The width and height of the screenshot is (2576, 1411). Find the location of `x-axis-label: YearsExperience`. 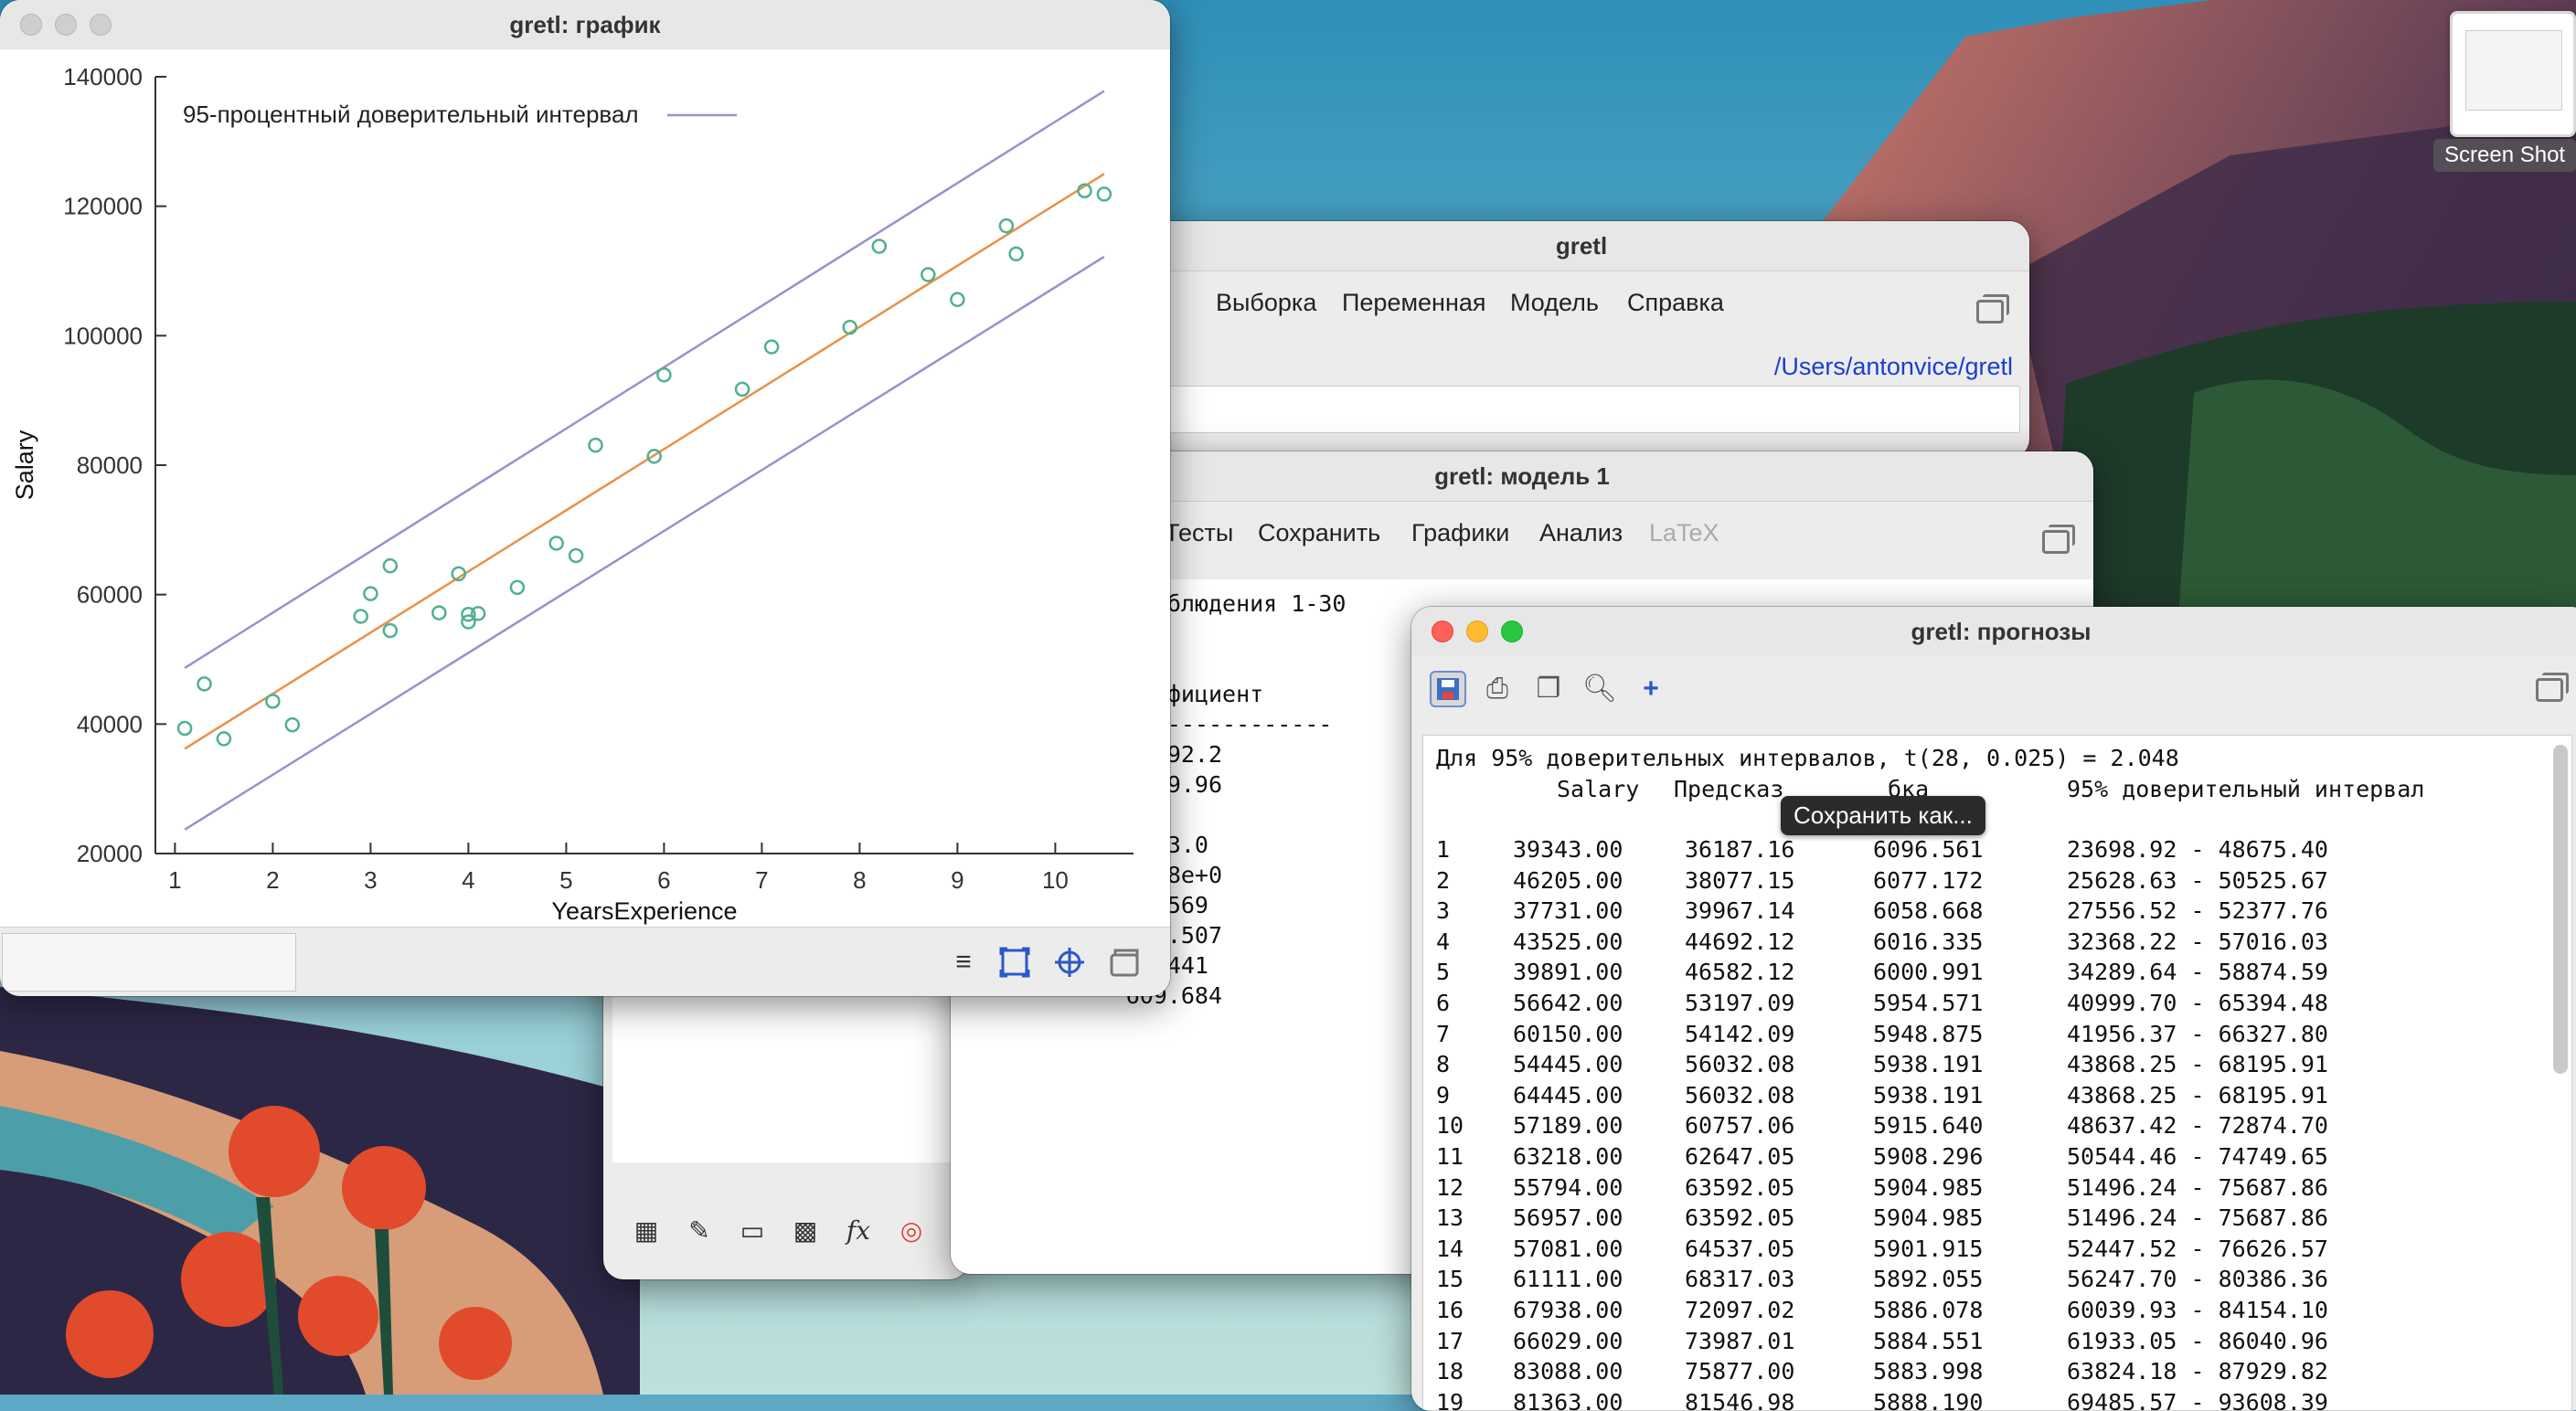

x-axis-label: YearsExperience is located at coordinates (644, 911).